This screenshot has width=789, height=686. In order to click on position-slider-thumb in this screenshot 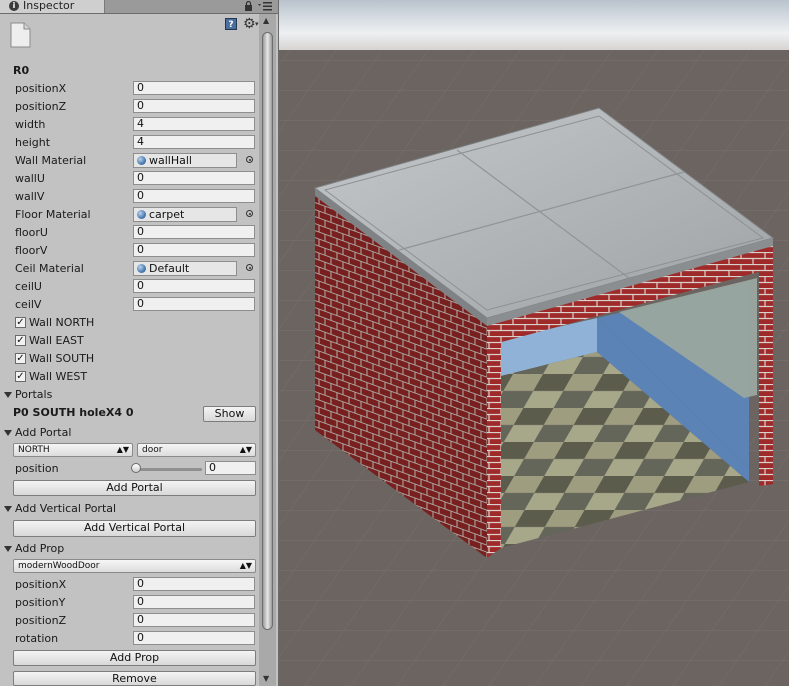, I will do `click(136, 468)`.